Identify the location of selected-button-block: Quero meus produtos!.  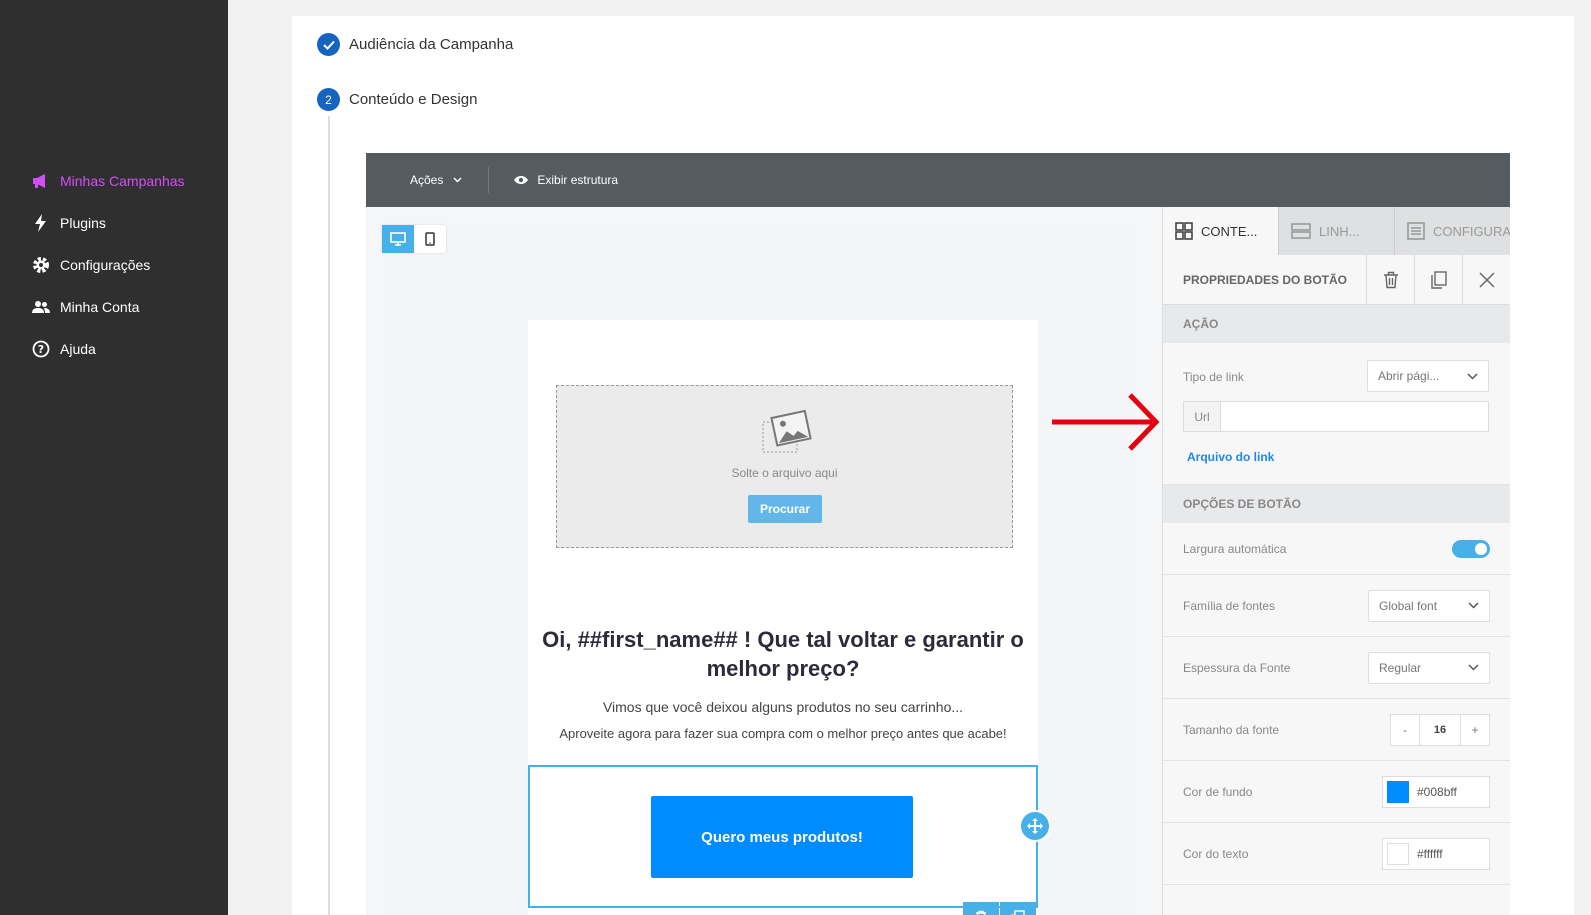
(783, 836).